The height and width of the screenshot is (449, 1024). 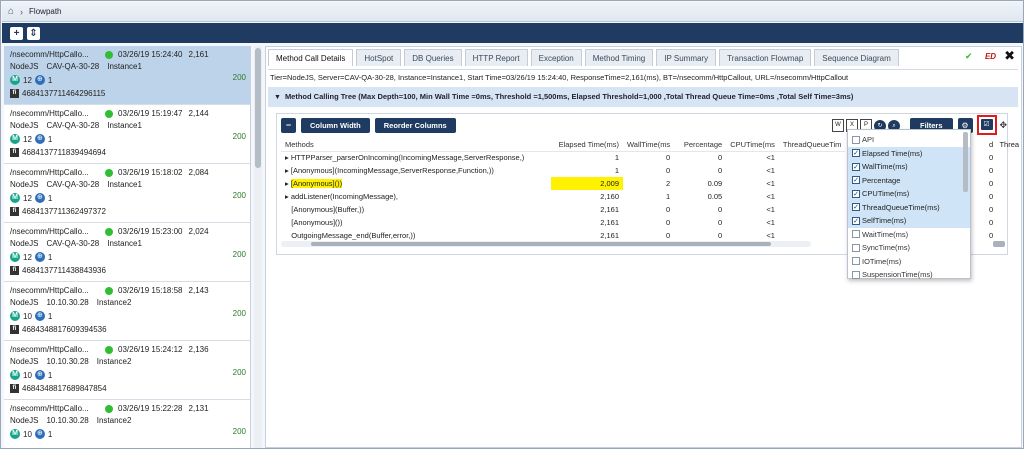 I want to click on column-header: ThreadQueueTim, so click(x=812, y=145).